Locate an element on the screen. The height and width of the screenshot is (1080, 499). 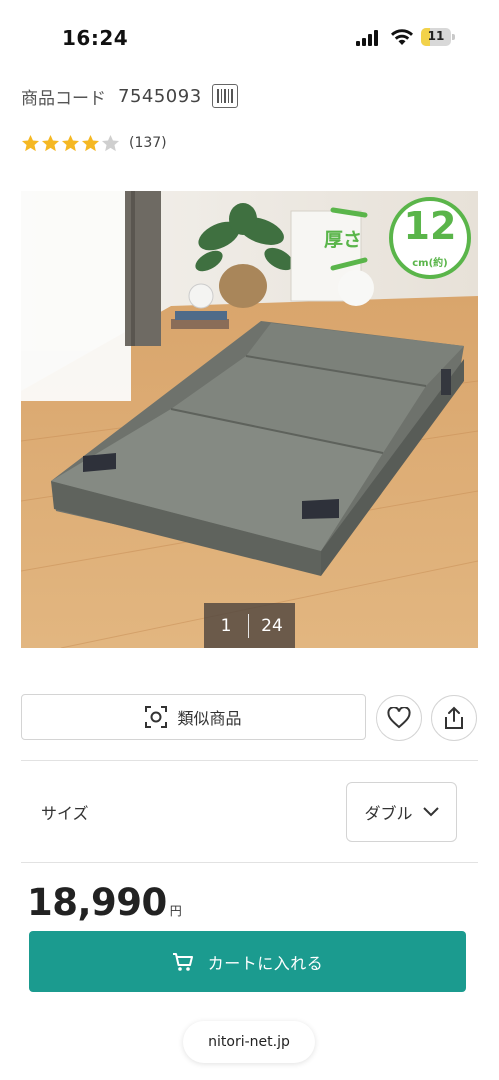
image-counter-total: 24 is located at coordinates (272, 625).